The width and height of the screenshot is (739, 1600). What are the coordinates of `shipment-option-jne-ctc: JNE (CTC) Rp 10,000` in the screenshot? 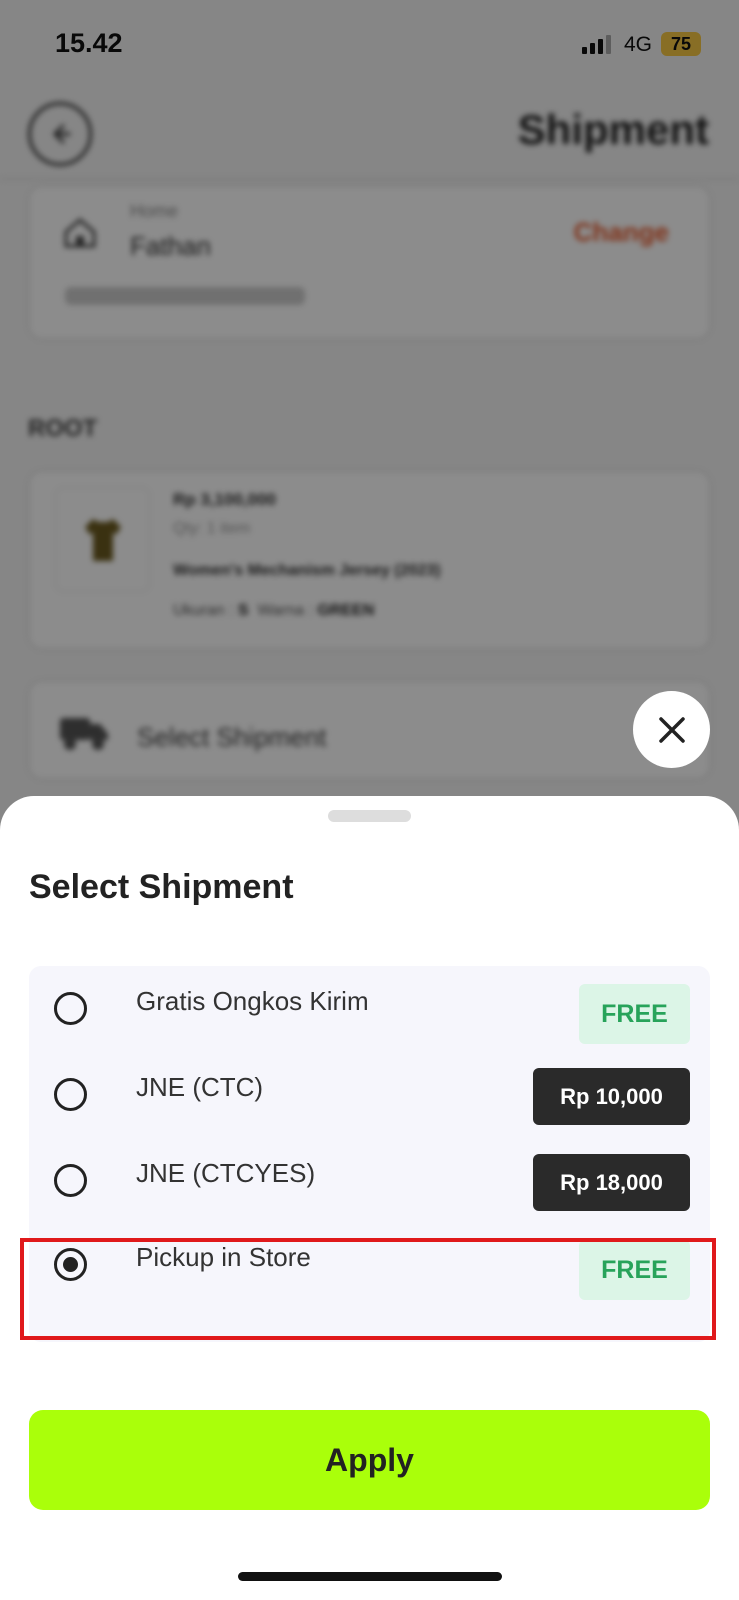 It's located at (369, 1095).